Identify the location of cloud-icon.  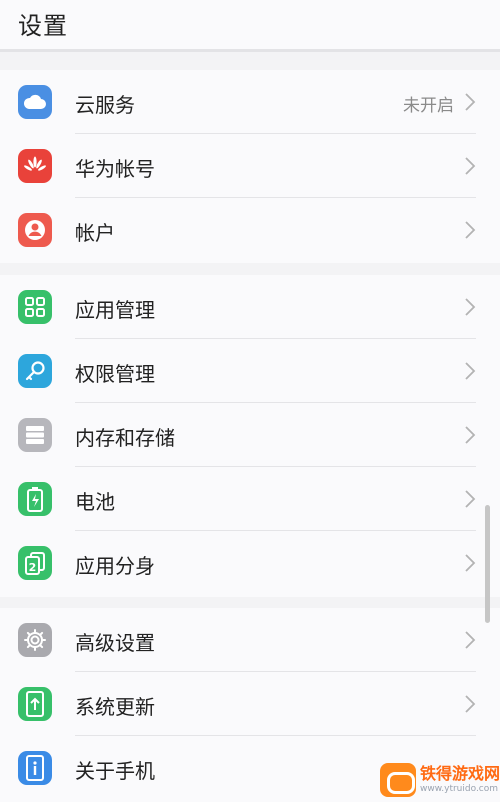
(35, 102).